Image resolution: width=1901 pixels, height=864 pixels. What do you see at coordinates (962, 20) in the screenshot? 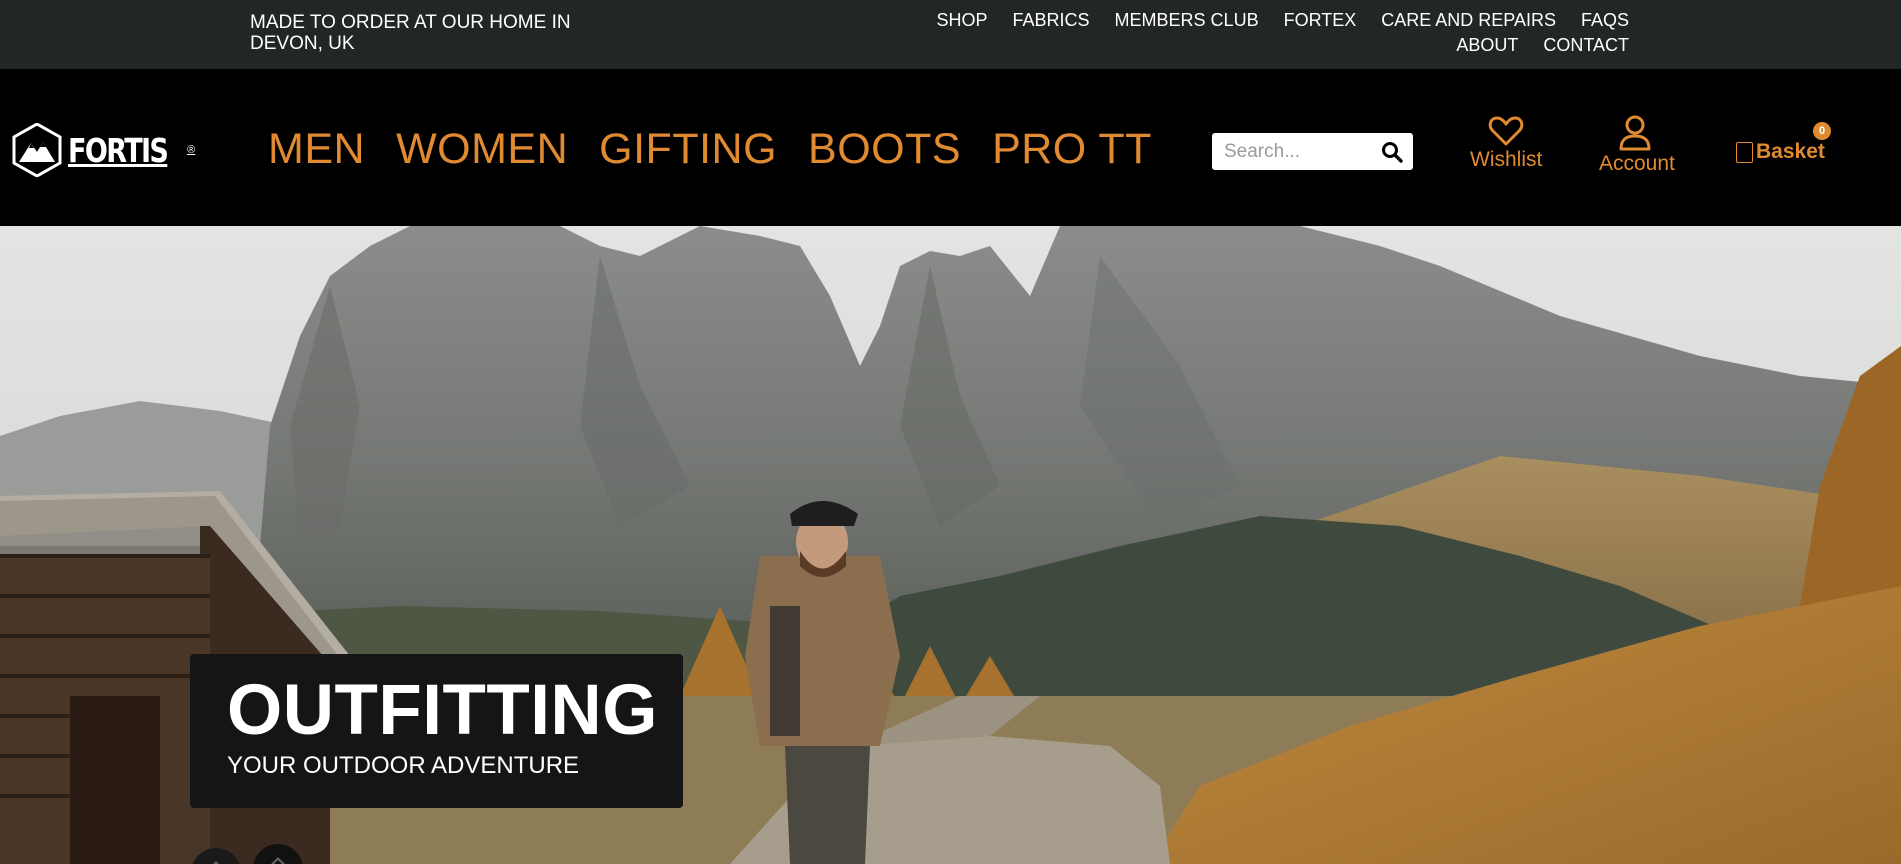
I see `util-link-shop: SHOP` at bounding box center [962, 20].